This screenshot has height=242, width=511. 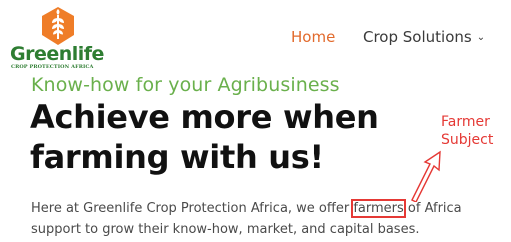 What do you see at coordinates (52, 67) in the screenshot?
I see `brand-tagline: CROP PROTECTION AFRICA` at bounding box center [52, 67].